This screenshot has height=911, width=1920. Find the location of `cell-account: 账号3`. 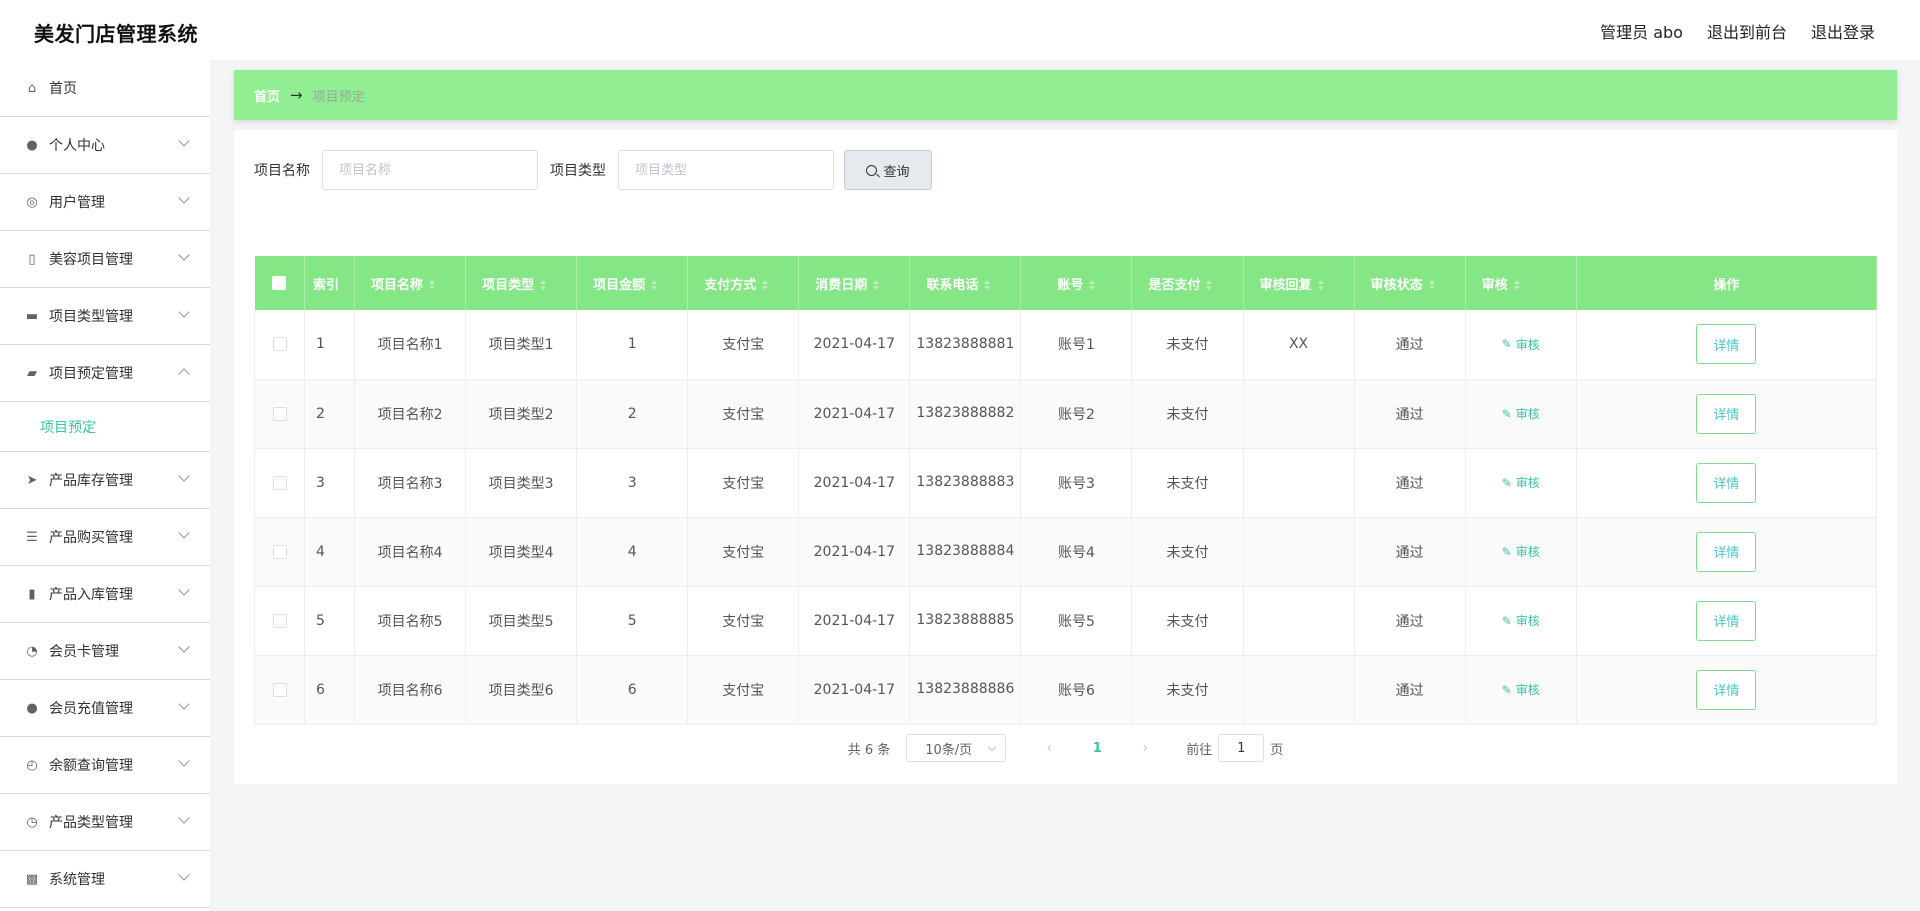

cell-account: 账号3 is located at coordinates (1076, 483).